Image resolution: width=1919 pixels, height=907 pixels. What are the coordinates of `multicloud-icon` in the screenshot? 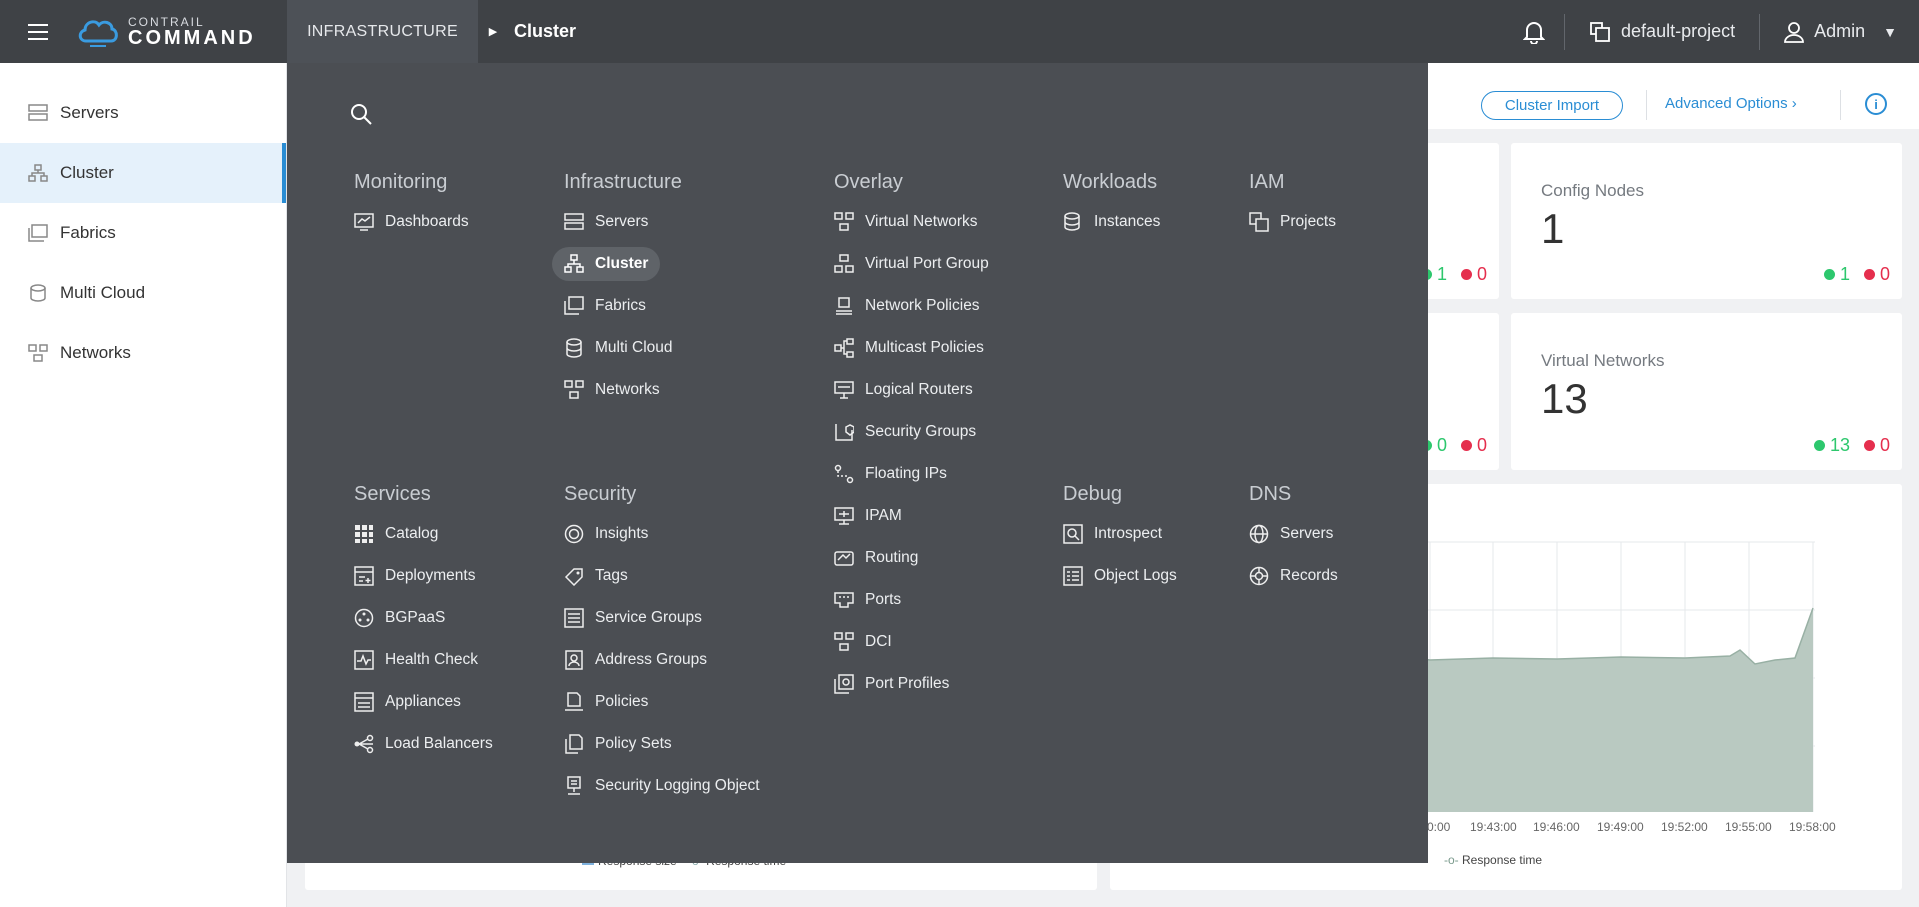 It's located at (38, 293).